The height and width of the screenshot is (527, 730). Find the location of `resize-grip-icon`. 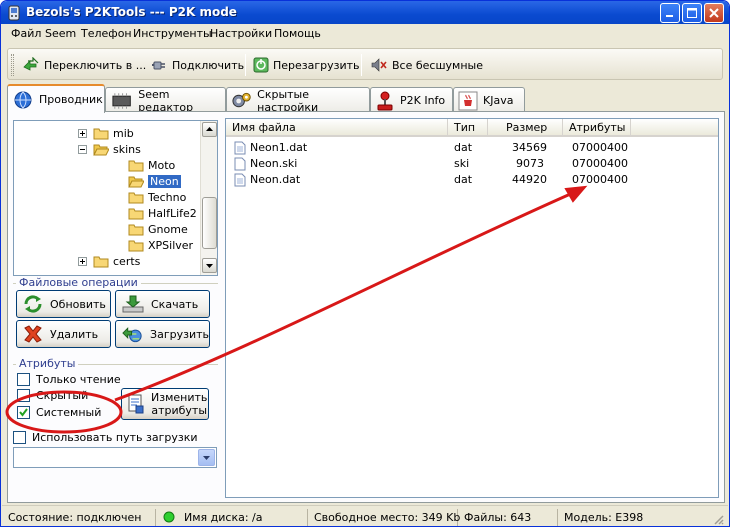

resize-grip-icon is located at coordinates (718, 519).